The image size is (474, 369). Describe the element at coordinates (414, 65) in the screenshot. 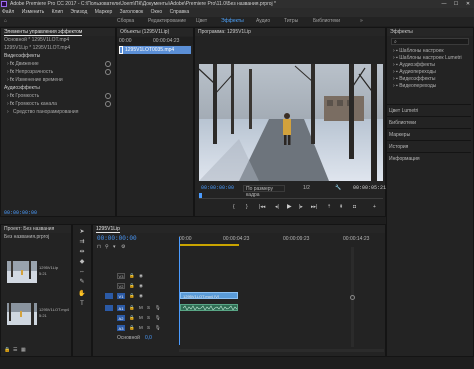

I see `effects-group-audio-effects: › ▪ Аудиоэффекты` at that location.